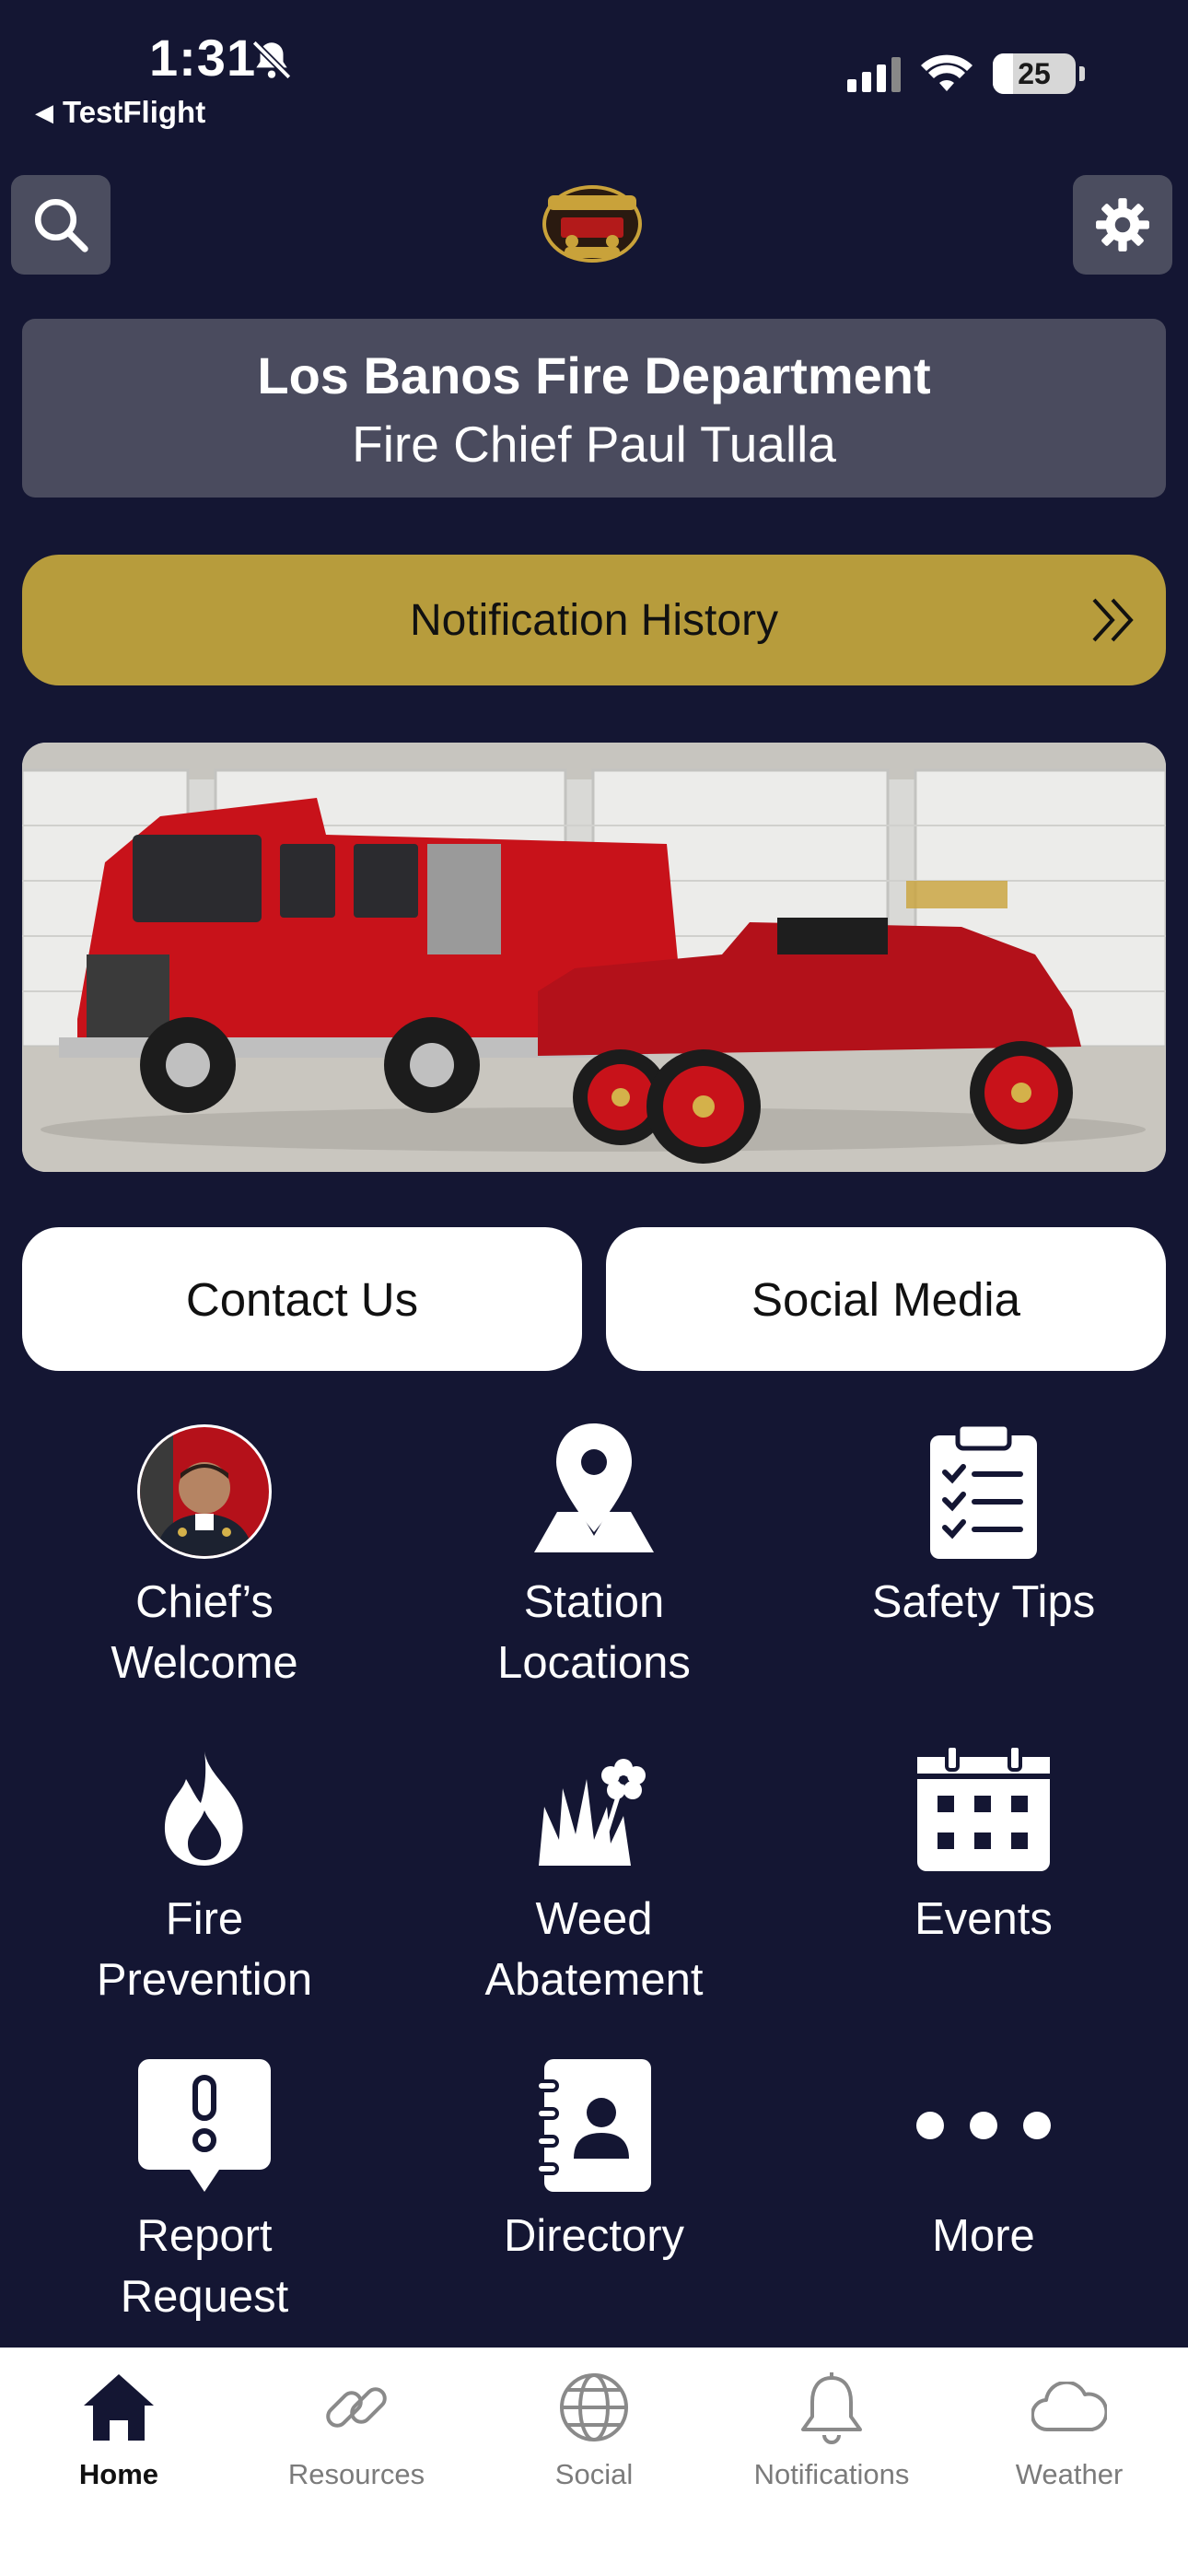 This screenshot has width=1188, height=2576. Describe the element at coordinates (203, 58) in the screenshot. I see `clock-time: 1:31` at that location.